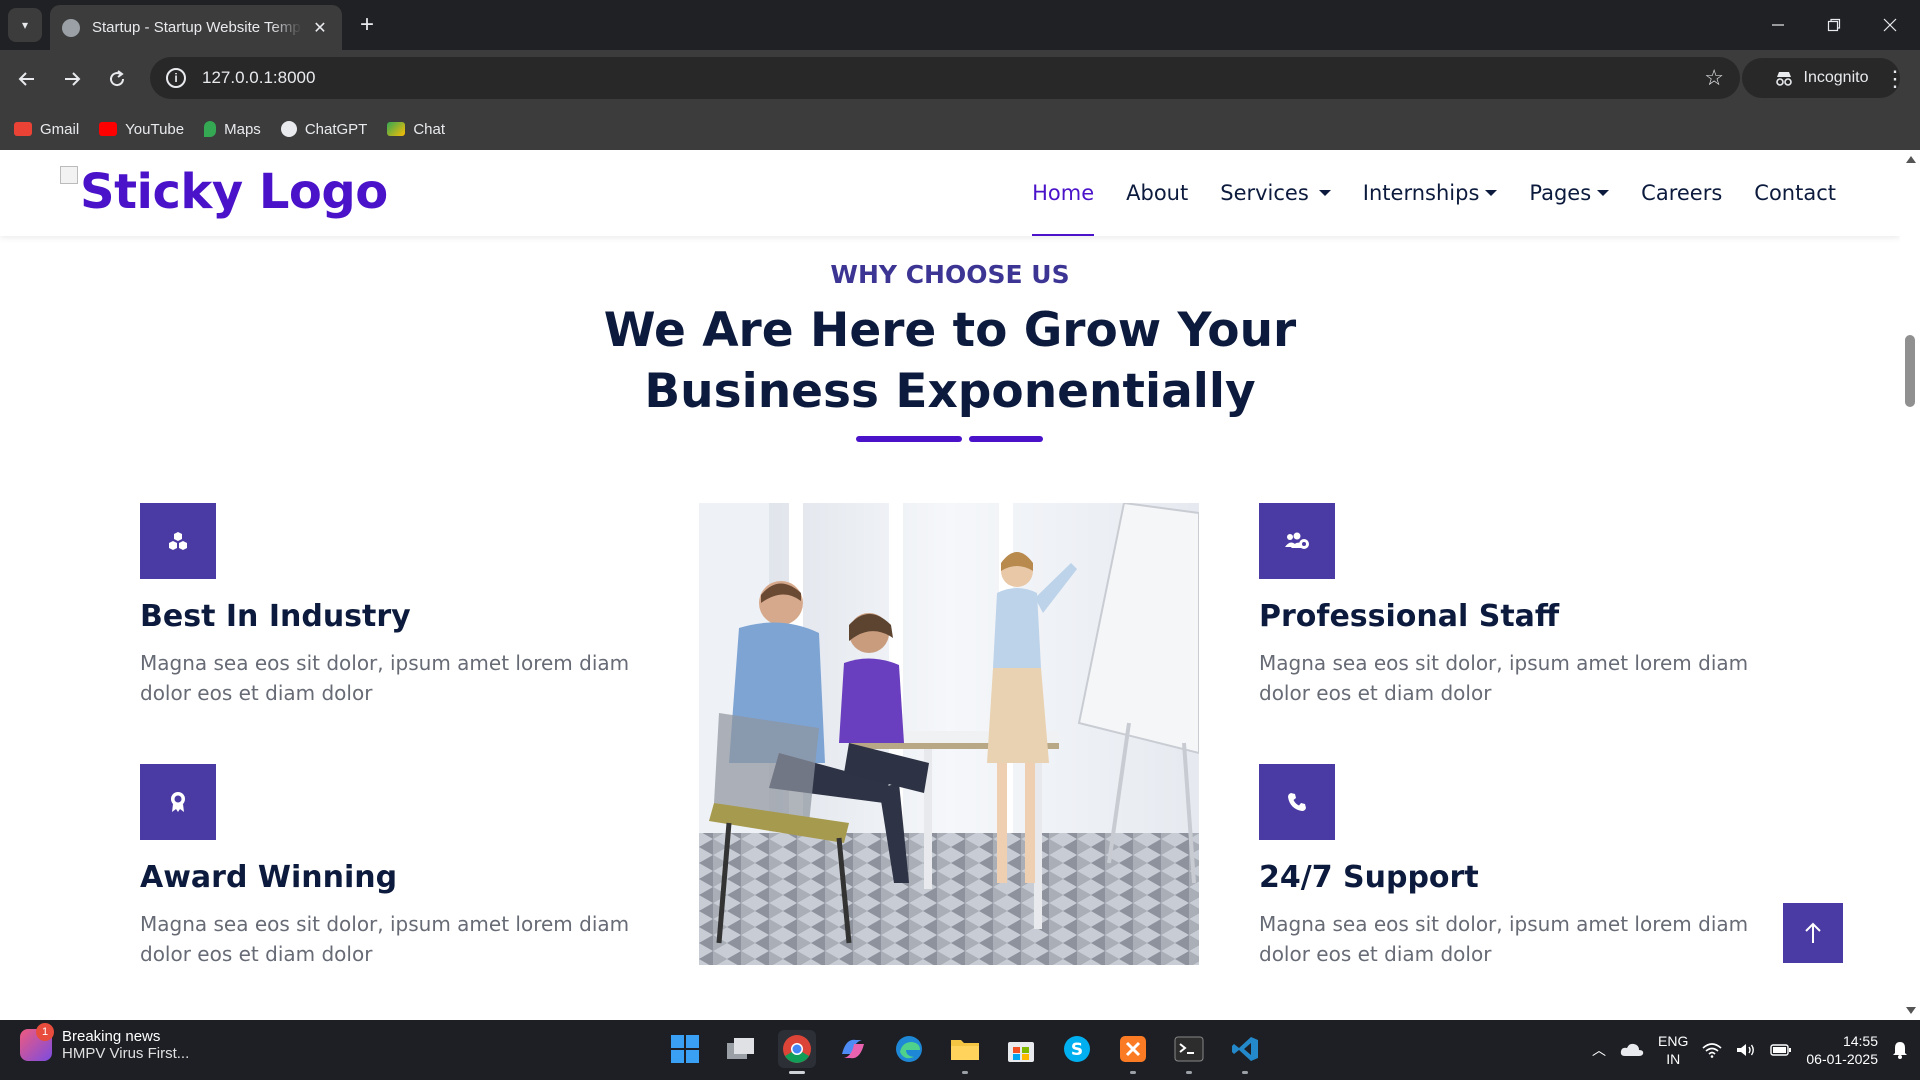 The height and width of the screenshot is (1080, 1920). I want to click on nav-label: Services, so click(1264, 193).